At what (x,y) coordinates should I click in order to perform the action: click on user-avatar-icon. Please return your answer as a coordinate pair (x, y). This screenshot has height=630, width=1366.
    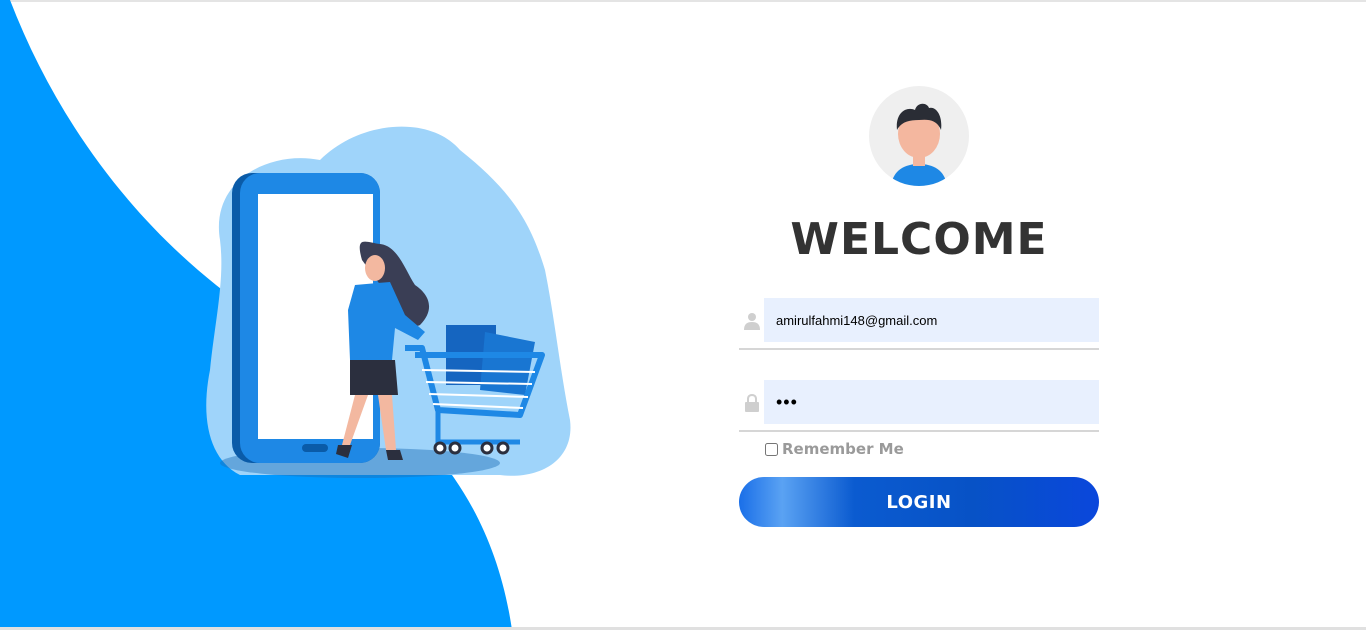
    Looking at the image, I should click on (919, 136).